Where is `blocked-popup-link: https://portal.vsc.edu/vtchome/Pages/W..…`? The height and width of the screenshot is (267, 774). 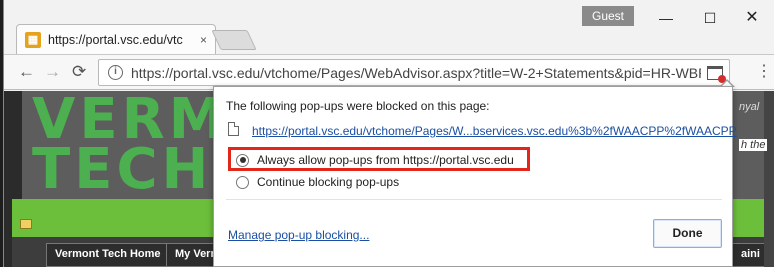 blocked-popup-link: https://portal.vsc.edu/vtchome/Pages/W..… is located at coordinates (494, 131).